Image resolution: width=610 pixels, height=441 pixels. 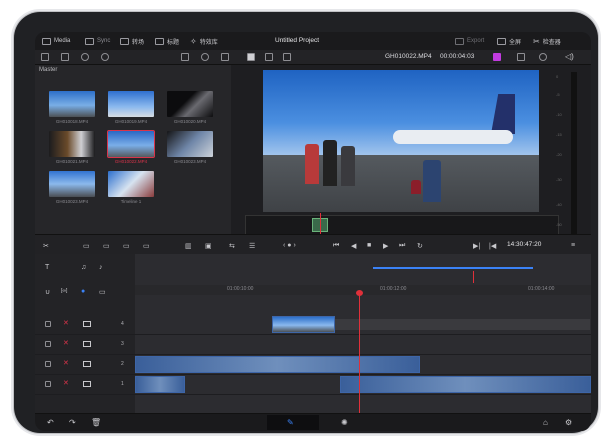 I want to click on home-icon: ⌂, so click(x=545, y=422).